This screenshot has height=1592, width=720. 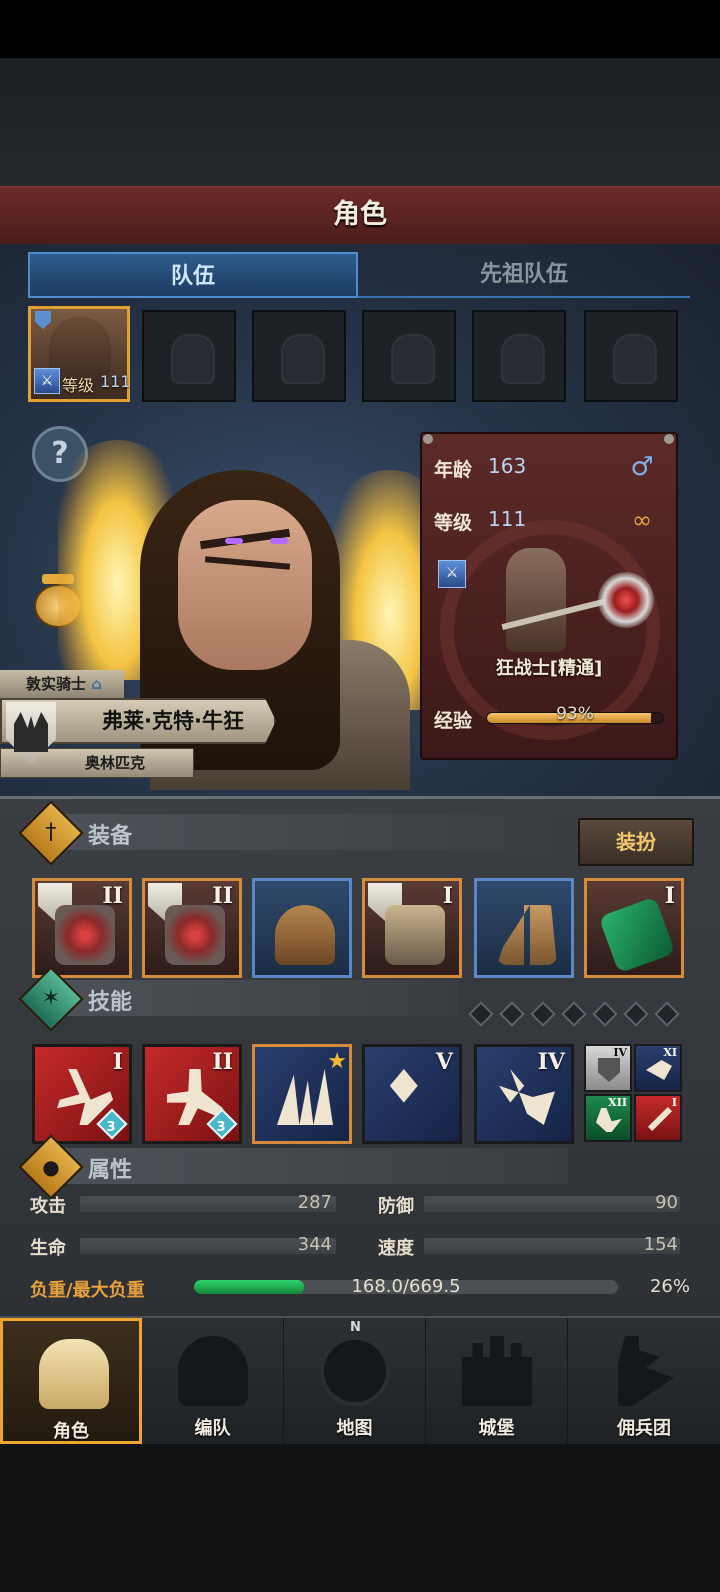 What do you see at coordinates (452, 574) in the screenshot?
I see `class-skill-icon: ⚔` at bounding box center [452, 574].